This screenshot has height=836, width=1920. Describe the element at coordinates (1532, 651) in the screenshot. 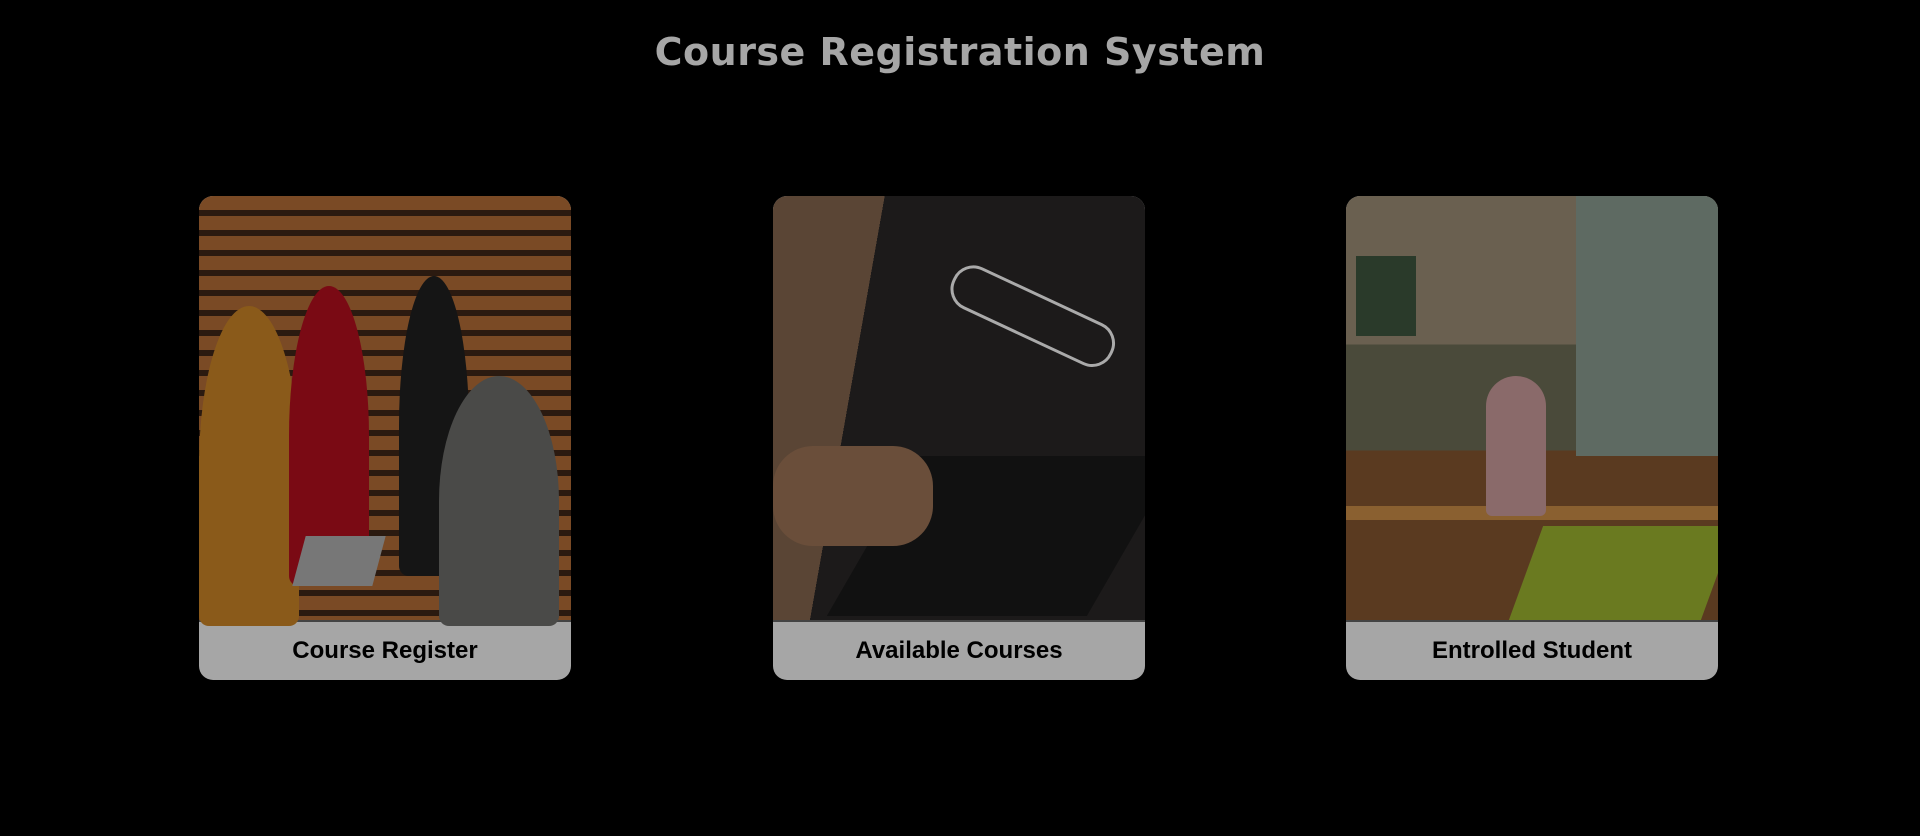

I see `enrolled-student-label: Entrolled Student` at that location.